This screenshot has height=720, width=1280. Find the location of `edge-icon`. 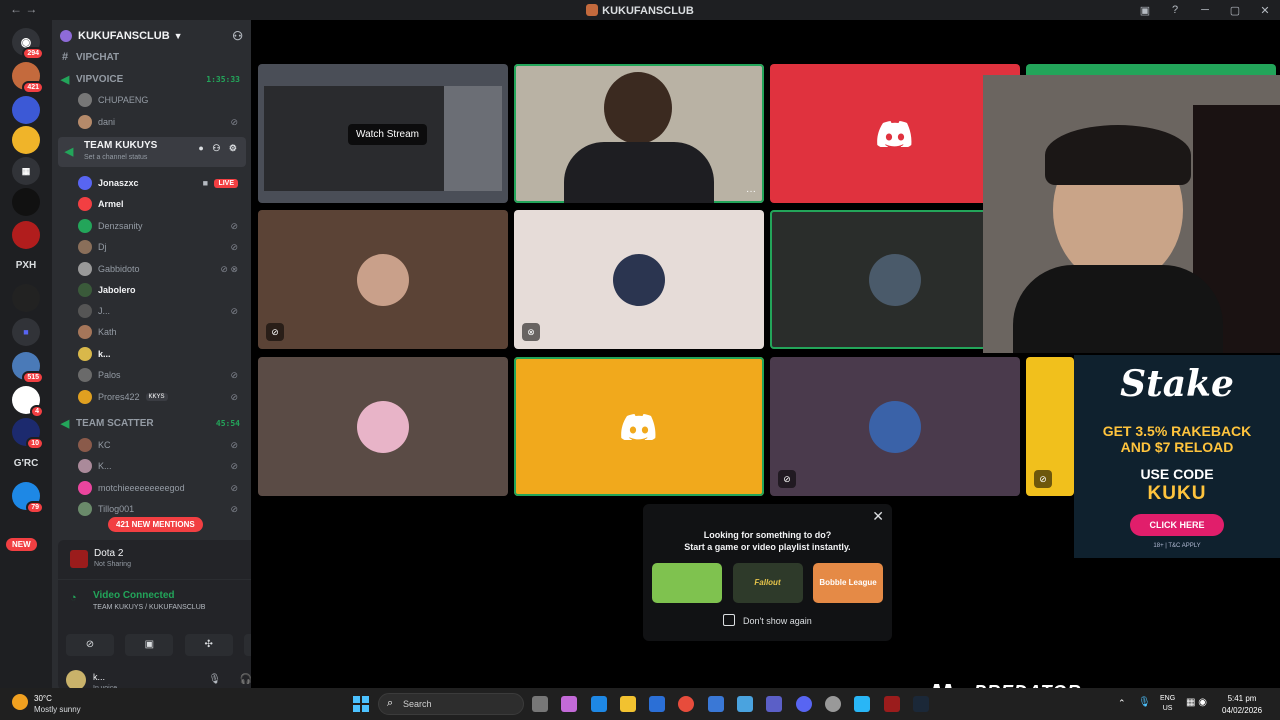

edge-icon is located at coordinates (598, 704).